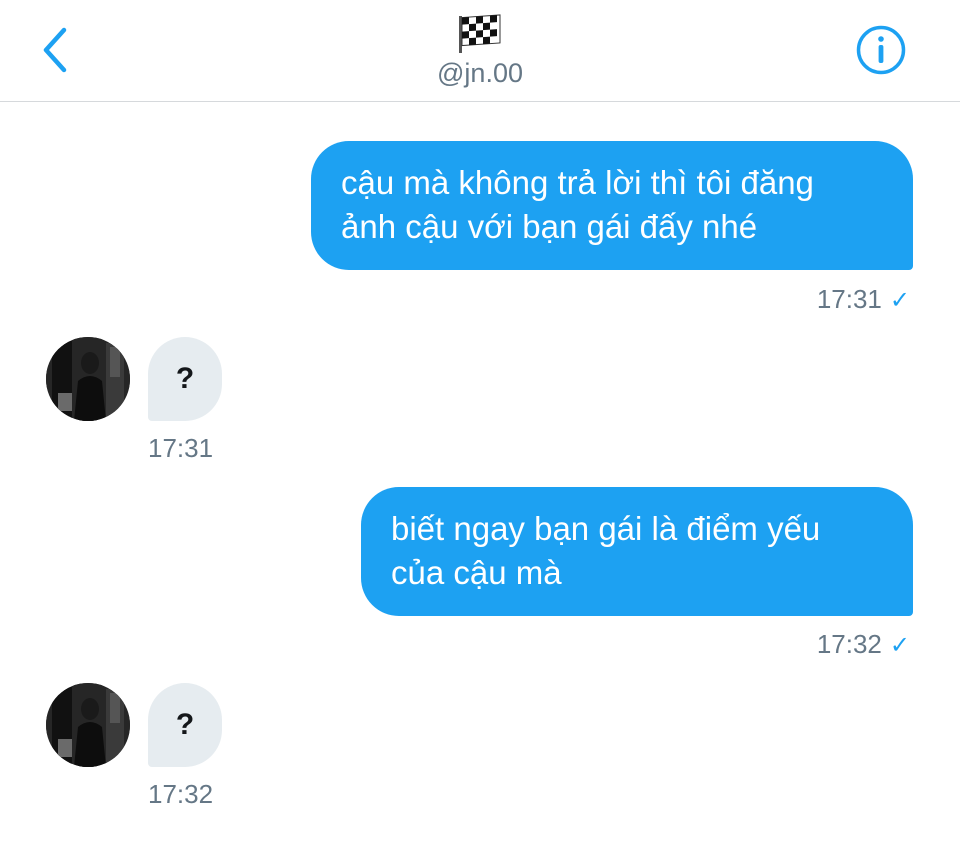 Image resolution: width=960 pixels, height=856 pixels. I want to click on chevron-left-icon, so click(55, 50).